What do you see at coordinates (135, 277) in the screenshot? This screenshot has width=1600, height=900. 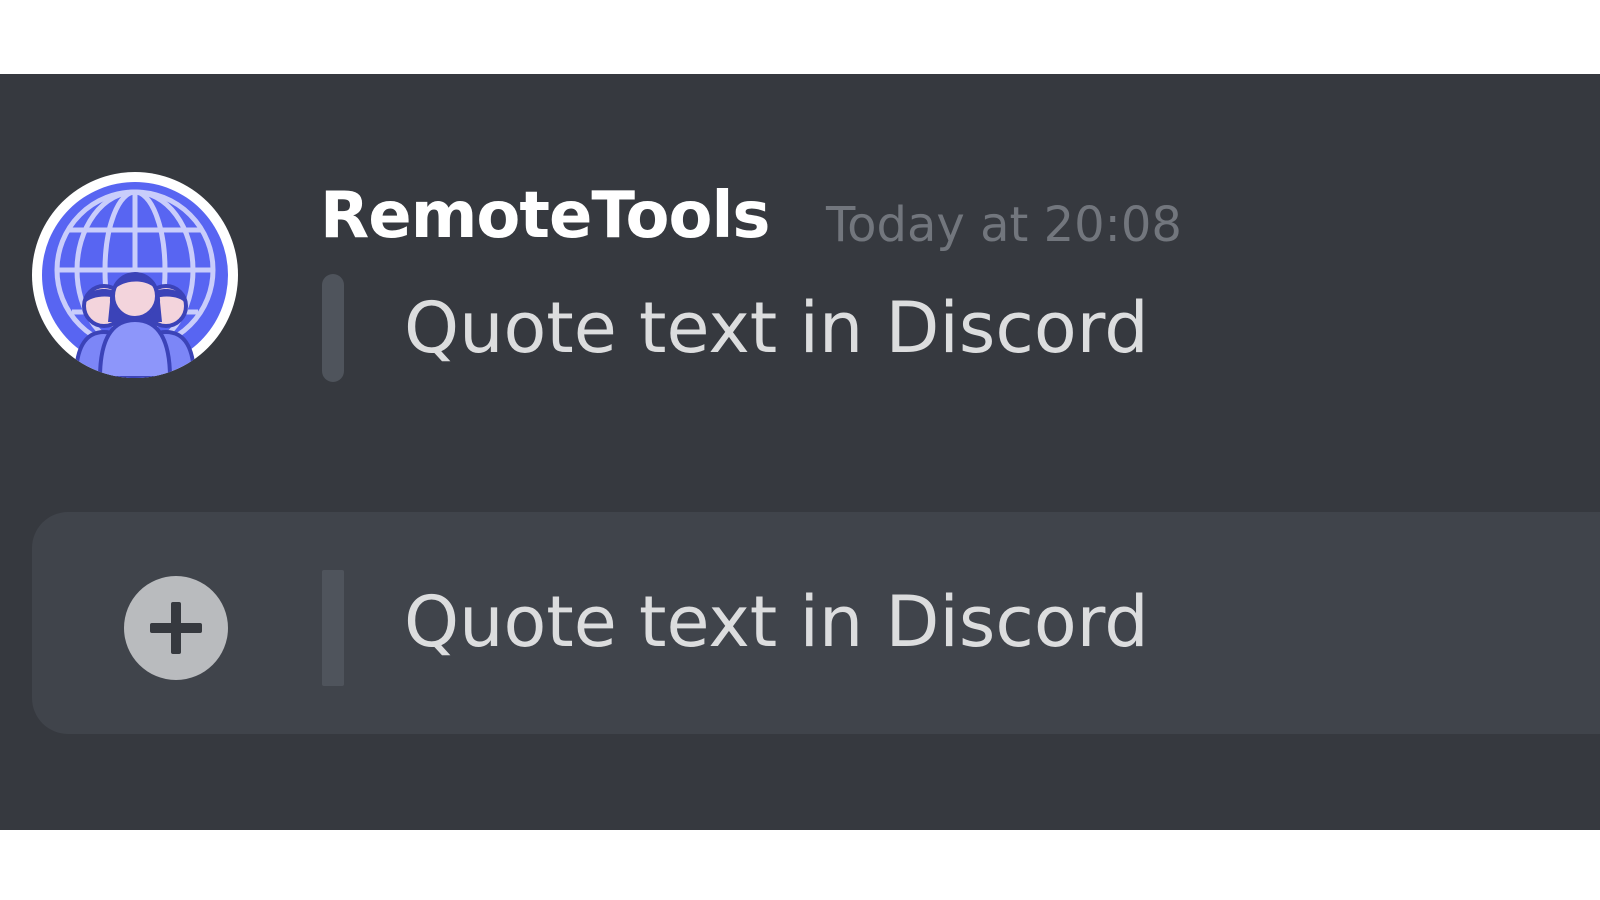 I see `globe-team-avatar-icon` at bounding box center [135, 277].